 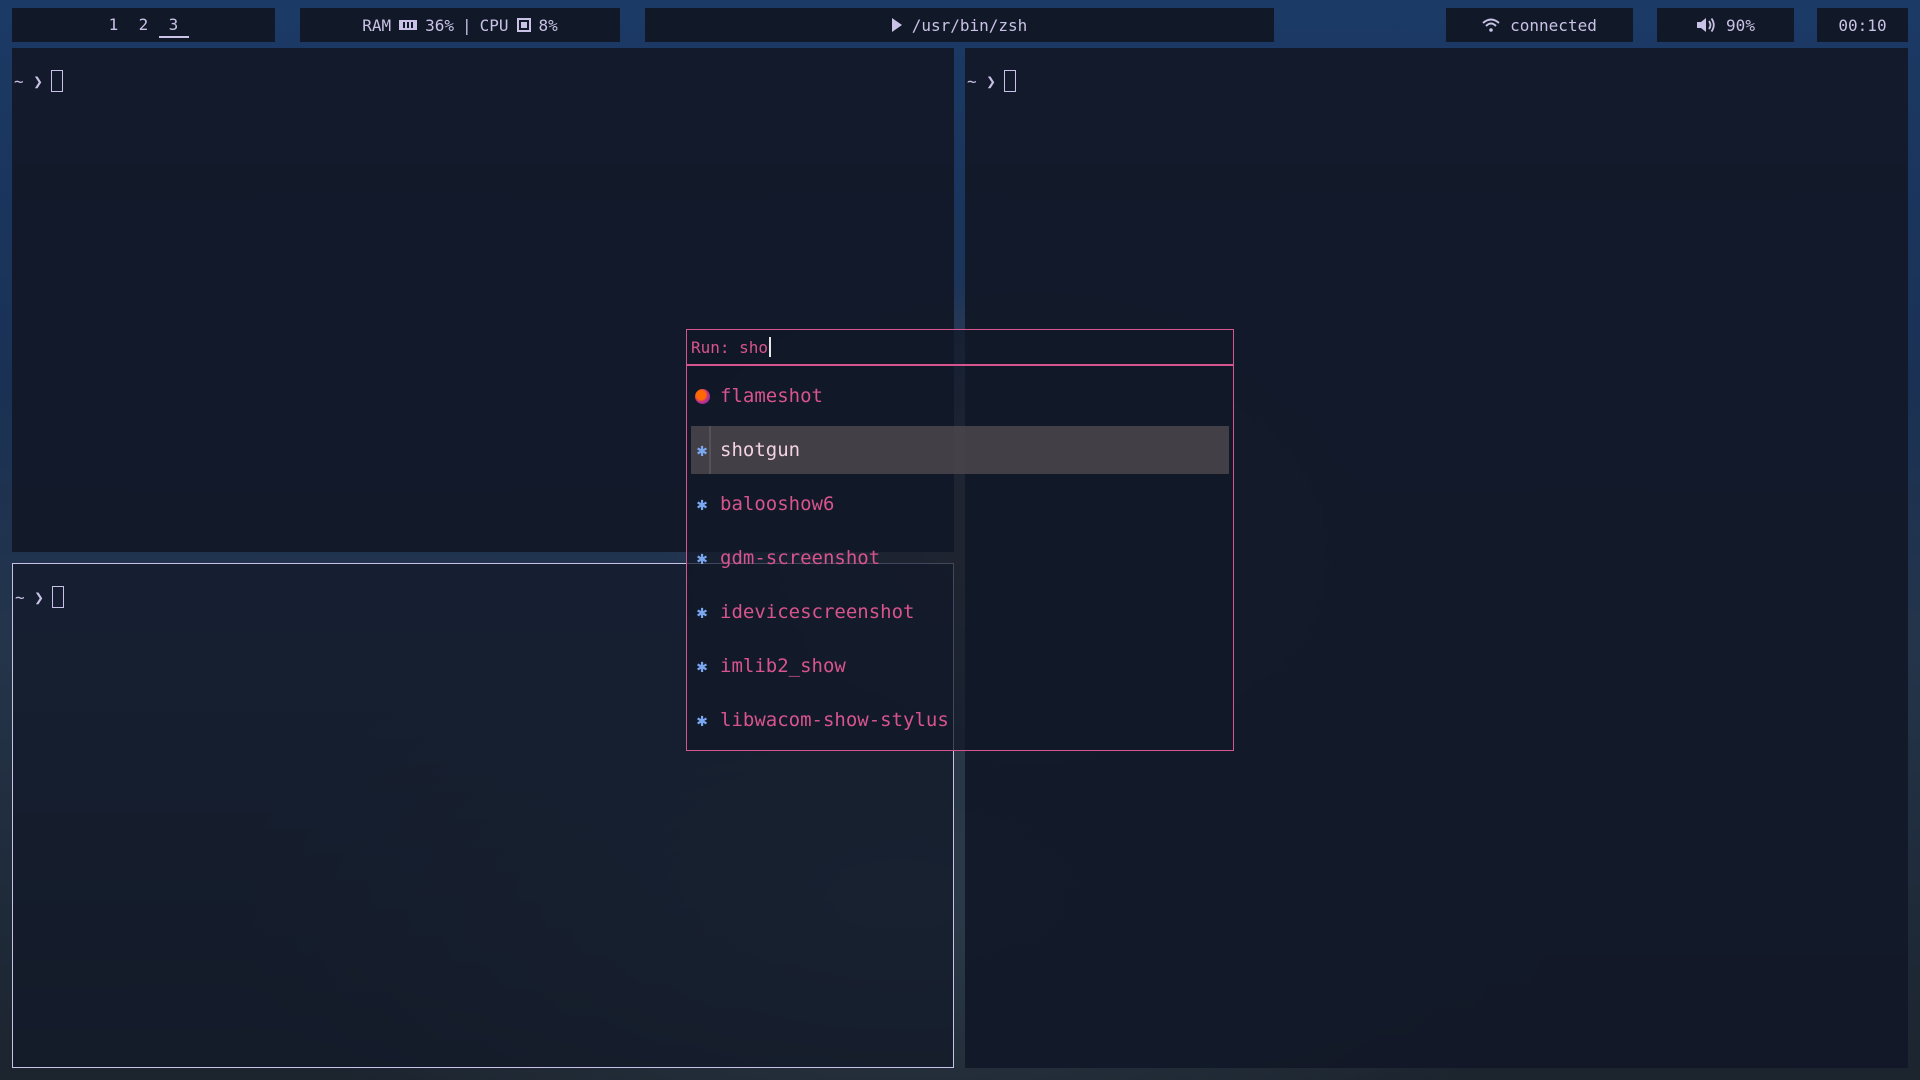 I want to click on active-window-title: /usr/bin/zsh, so click(x=959, y=25).